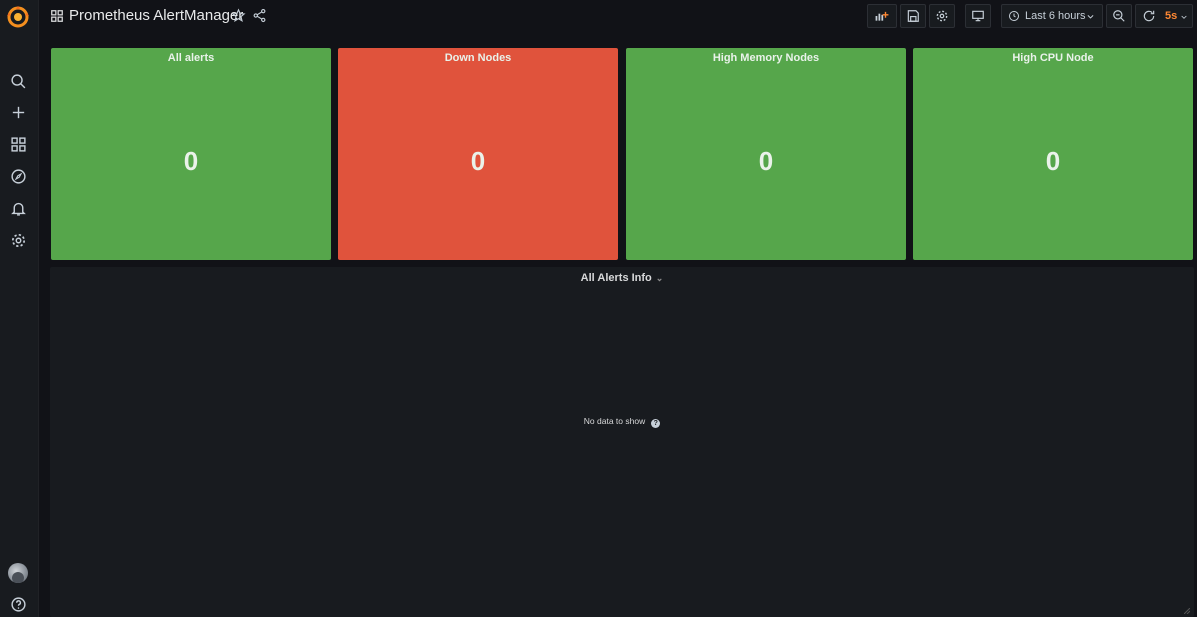 The width and height of the screenshot is (1197, 617). What do you see at coordinates (614, 421) in the screenshot?
I see `empty-message: No data to show` at bounding box center [614, 421].